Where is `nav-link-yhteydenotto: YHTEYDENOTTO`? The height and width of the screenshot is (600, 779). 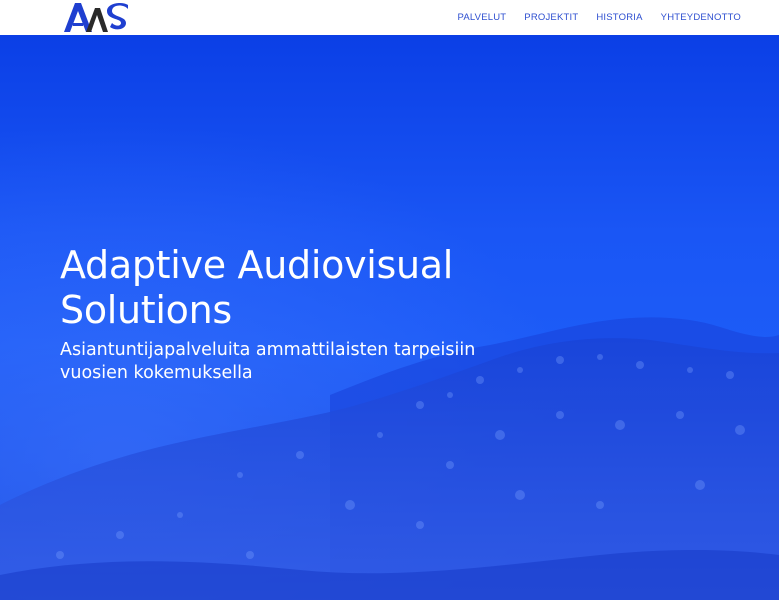 nav-link-yhteydenotto: YHTEYDENOTTO is located at coordinates (701, 17).